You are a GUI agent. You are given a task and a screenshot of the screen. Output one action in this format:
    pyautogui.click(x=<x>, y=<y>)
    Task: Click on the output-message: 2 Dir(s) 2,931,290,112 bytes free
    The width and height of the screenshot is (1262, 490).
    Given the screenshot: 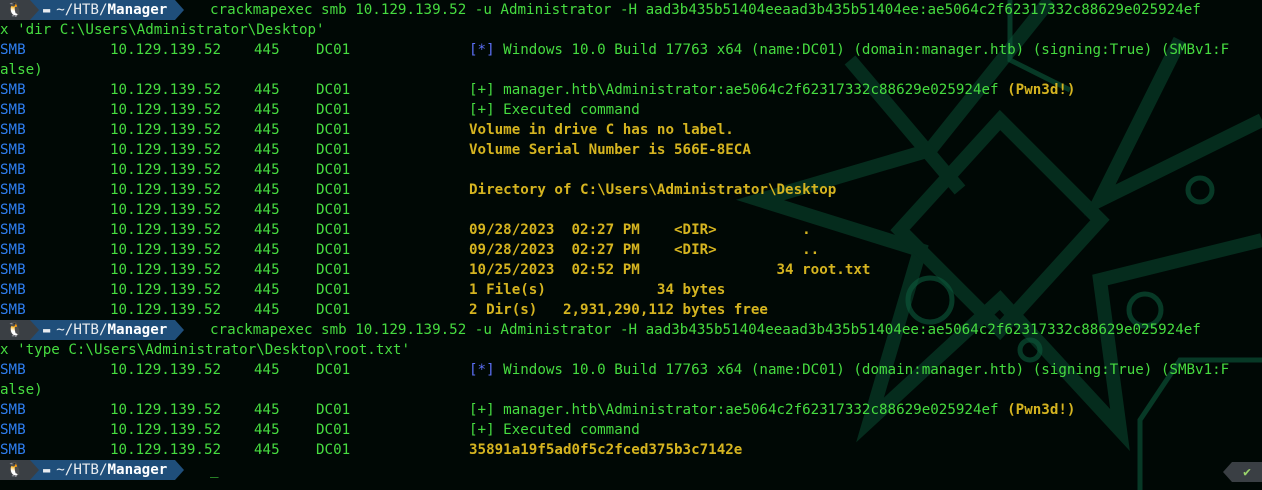 What is the action you would take?
    pyautogui.click(x=618, y=310)
    